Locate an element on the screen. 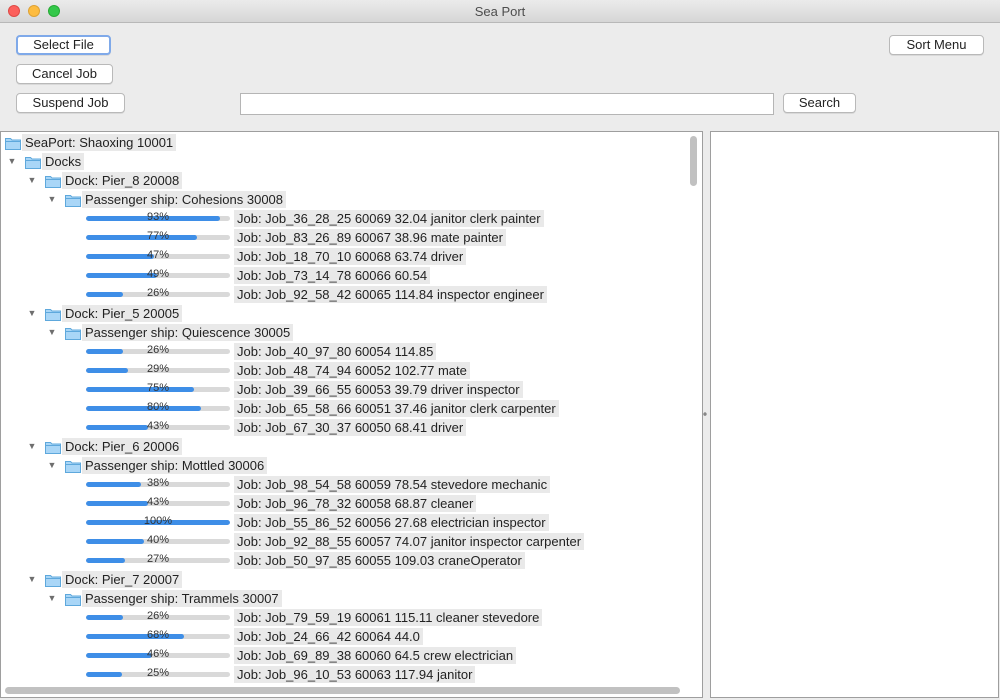  tree-root: SeaPort: Shaoxing 10001 is located at coordinates (341, 142).